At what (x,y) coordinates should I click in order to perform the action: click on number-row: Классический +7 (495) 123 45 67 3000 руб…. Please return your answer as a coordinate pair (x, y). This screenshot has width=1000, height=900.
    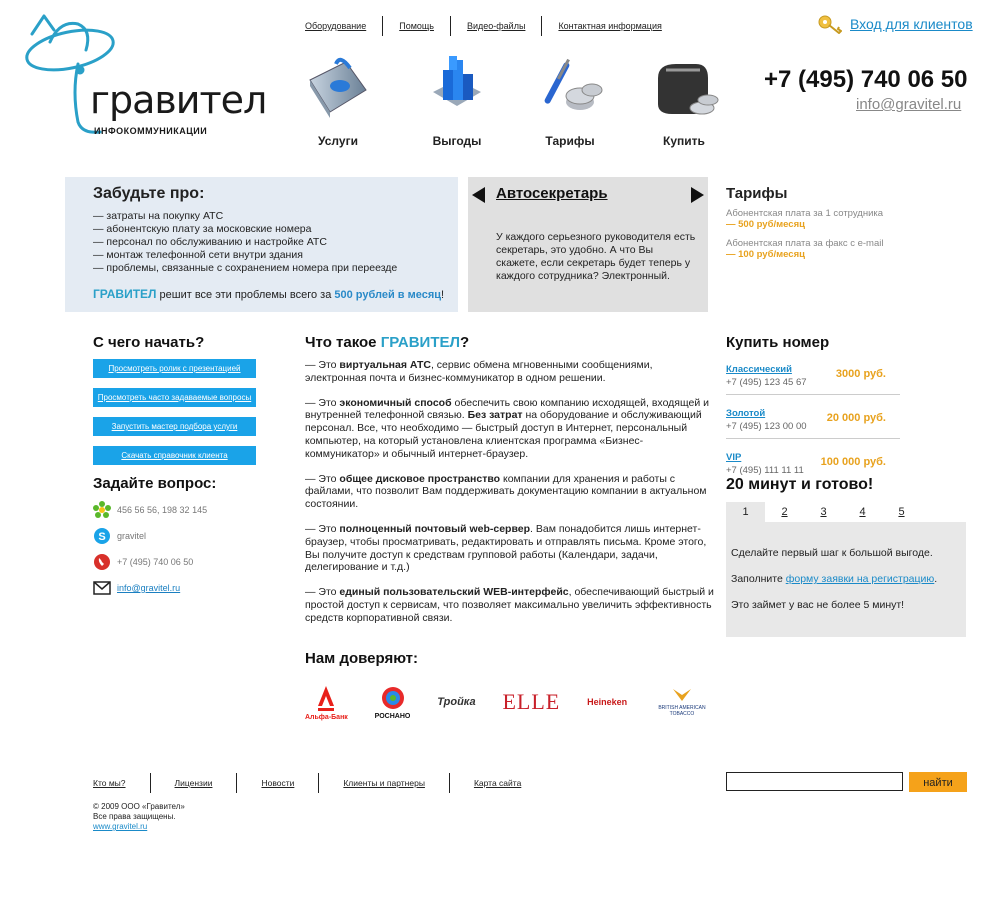
    Looking at the image, I should click on (813, 377).